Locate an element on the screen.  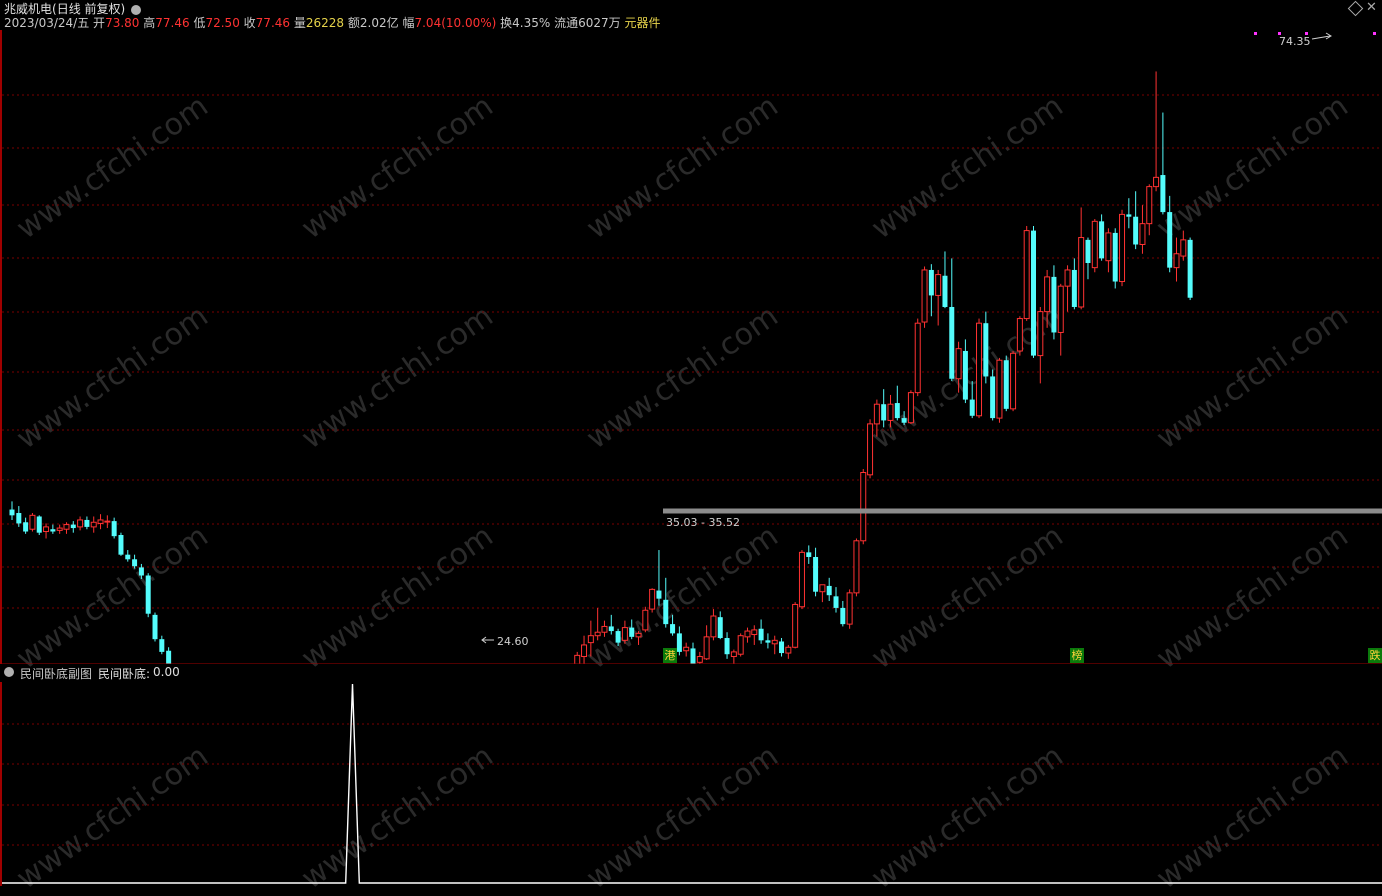
high-value: 77.46 is located at coordinates (172, 23).